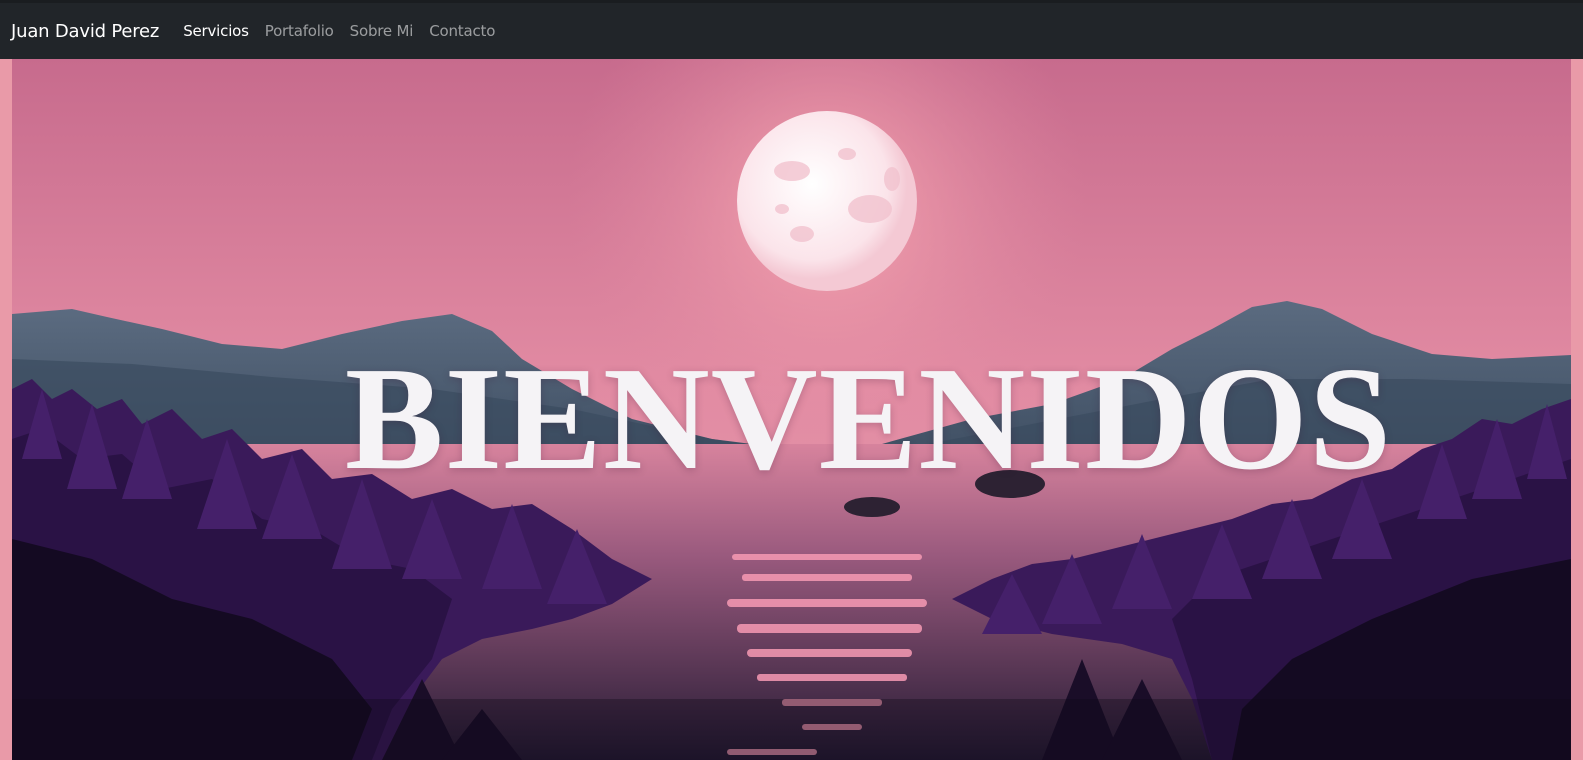 Image resolution: width=1583 pixels, height=760 pixels. What do you see at coordinates (216, 31) in the screenshot?
I see `nav-link-servicios: Servicios` at bounding box center [216, 31].